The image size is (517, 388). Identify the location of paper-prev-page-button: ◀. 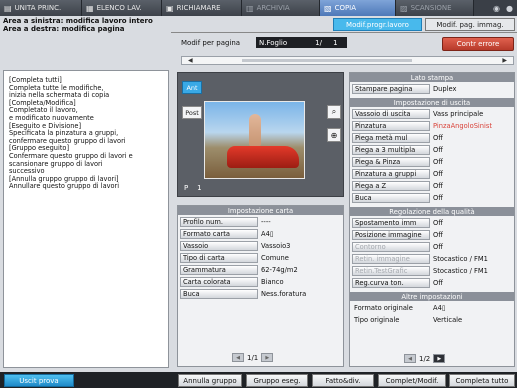
(238, 357).